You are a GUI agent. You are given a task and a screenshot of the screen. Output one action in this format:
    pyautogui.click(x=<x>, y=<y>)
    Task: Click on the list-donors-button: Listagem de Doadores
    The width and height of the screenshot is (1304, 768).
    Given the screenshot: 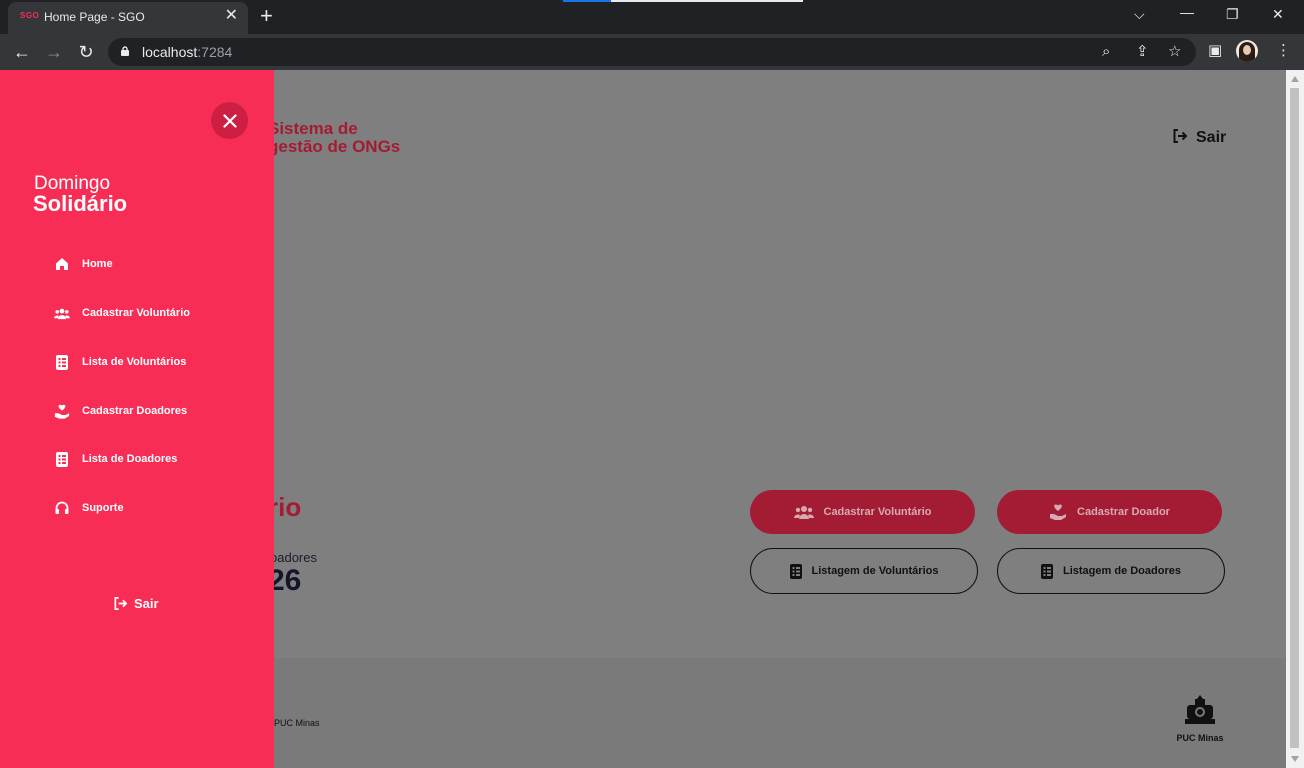 What is the action you would take?
    pyautogui.click(x=1111, y=571)
    